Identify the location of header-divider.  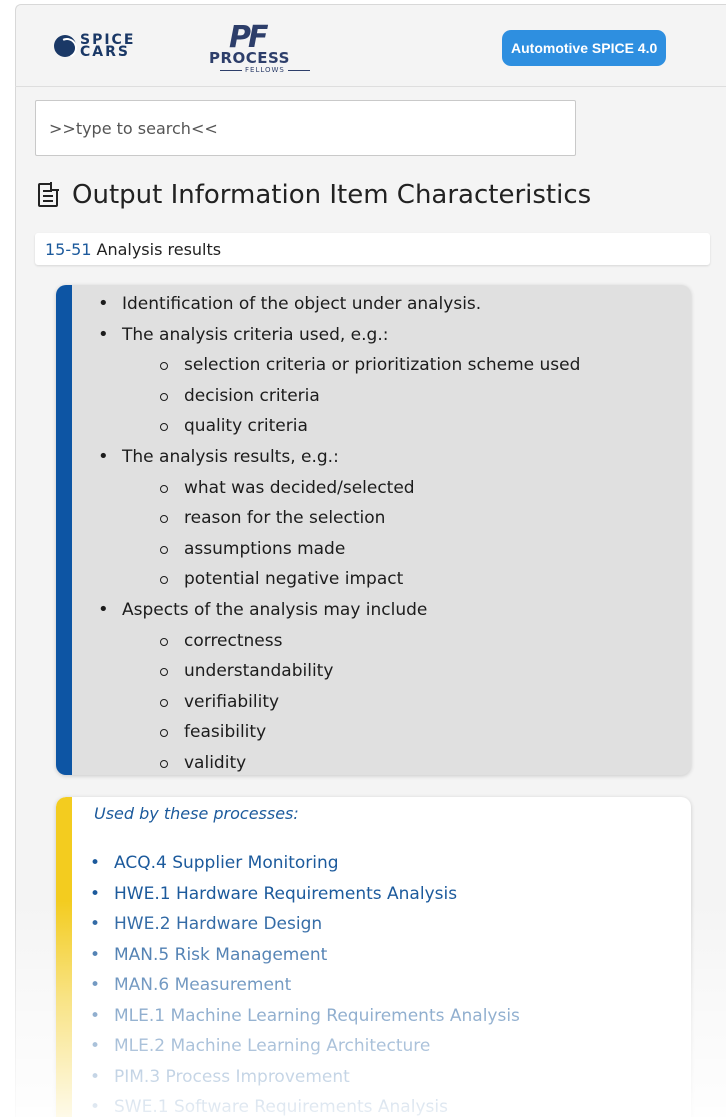
(370, 86).